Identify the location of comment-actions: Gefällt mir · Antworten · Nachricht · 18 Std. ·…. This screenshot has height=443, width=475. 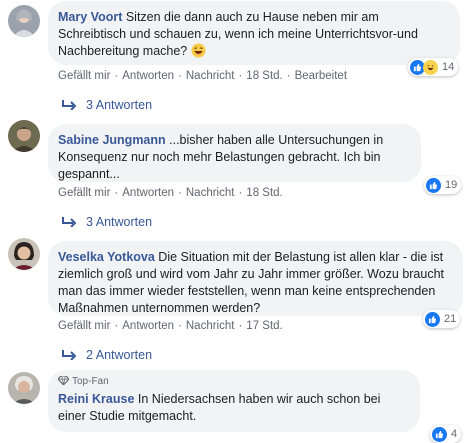
(203, 76).